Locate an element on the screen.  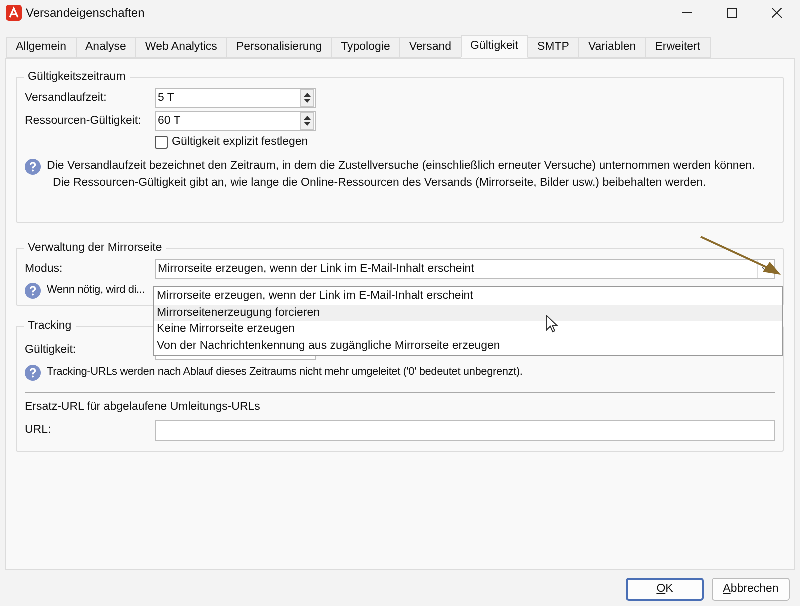
dropdown-option: Mirrorseitenerzeugung forcieren is located at coordinates (468, 312).